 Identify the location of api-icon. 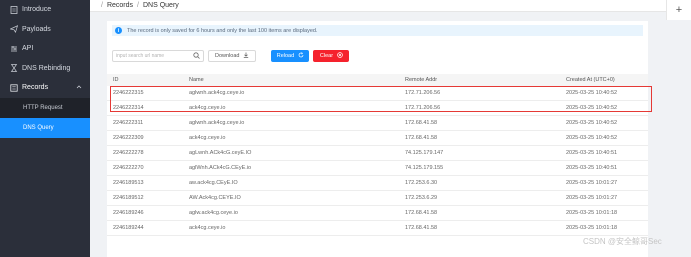
(14, 49).